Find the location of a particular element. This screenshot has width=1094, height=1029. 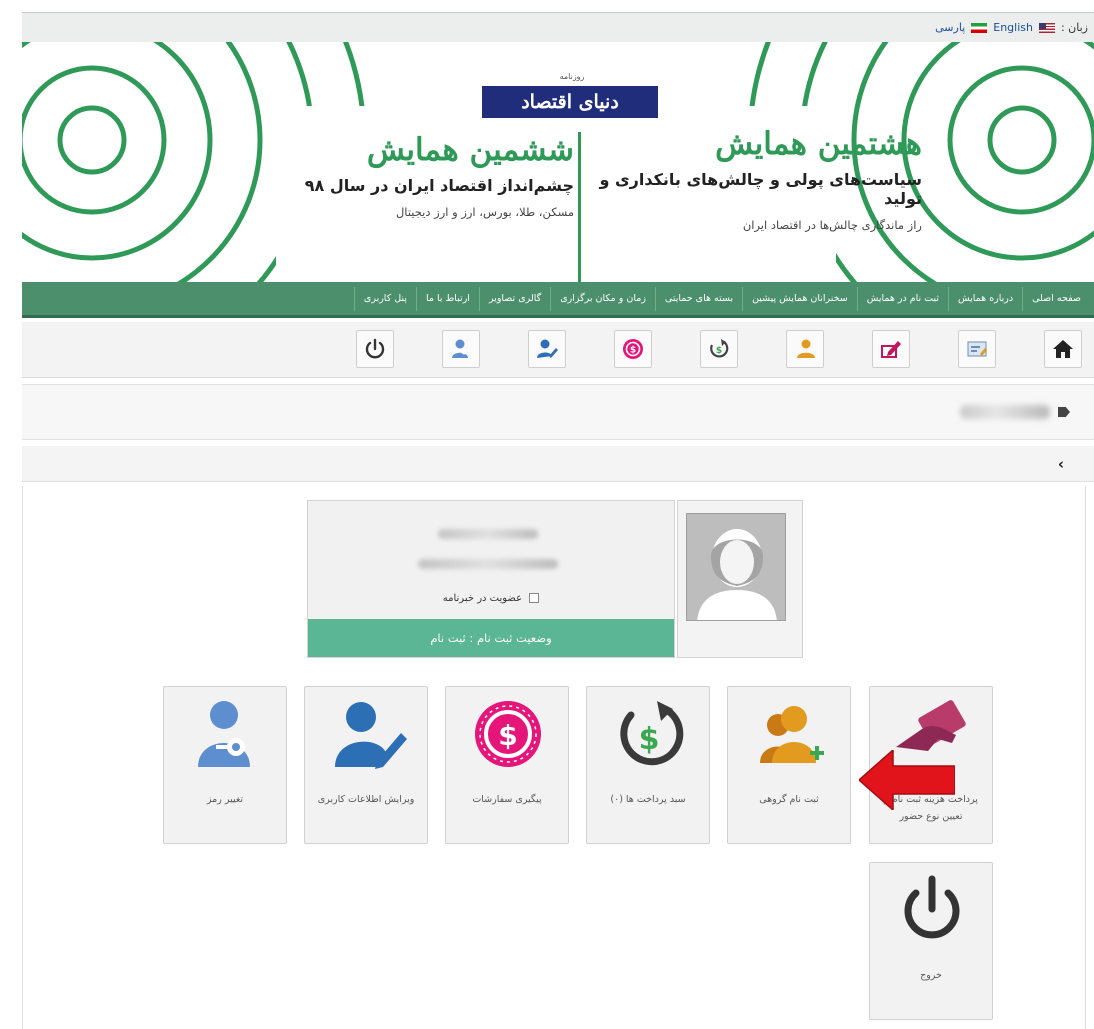

newsletter-checkbox is located at coordinates (534, 598).